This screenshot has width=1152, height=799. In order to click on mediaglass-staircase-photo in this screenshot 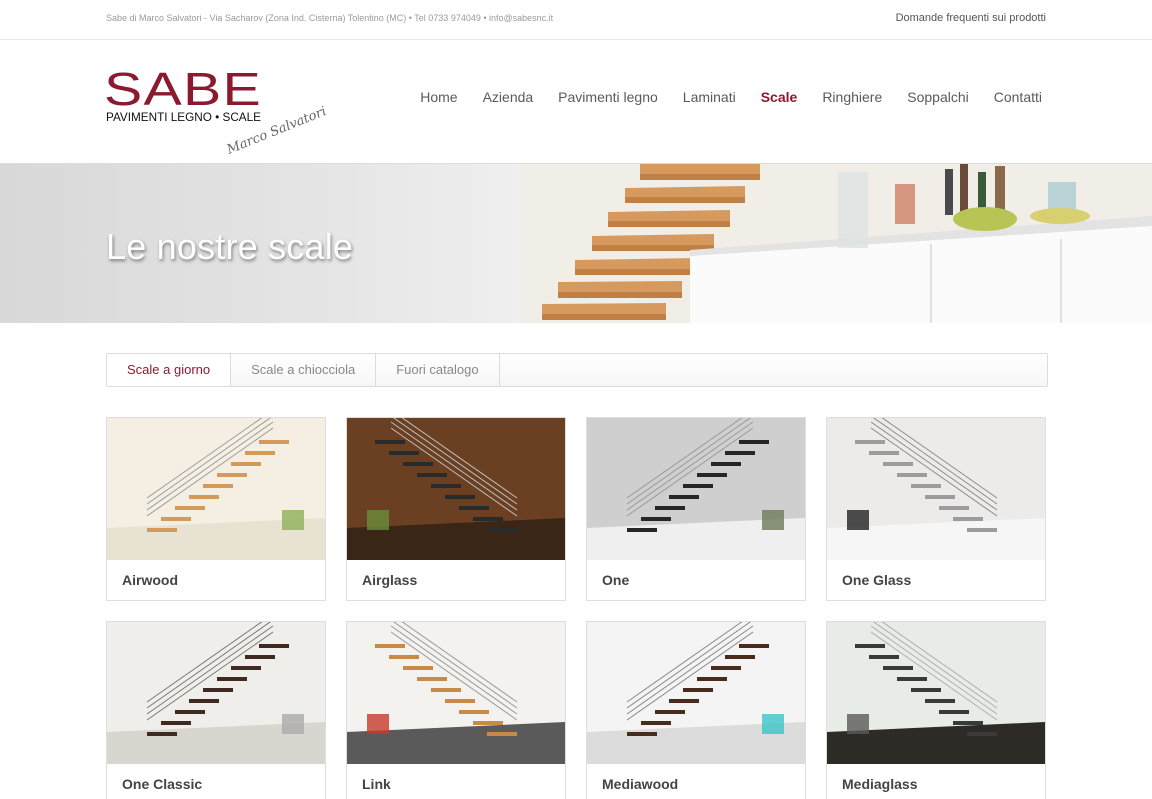, I will do `click(936, 693)`.